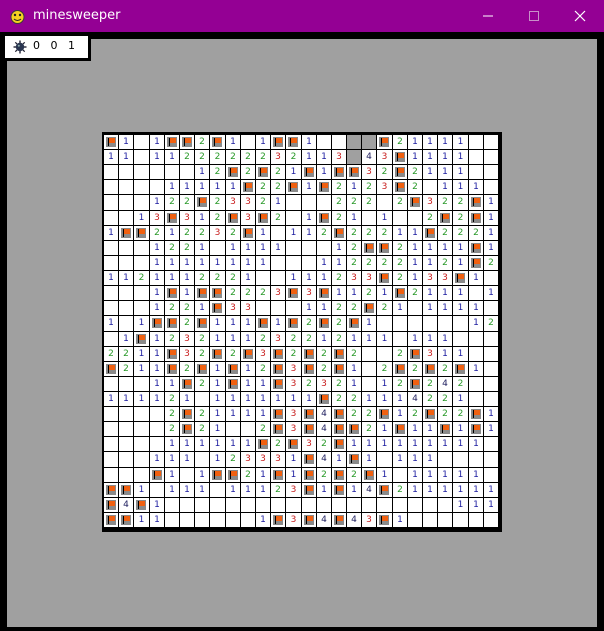 The width and height of the screenshot is (604, 631). I want to click on covered-cell, so click(354, 142).